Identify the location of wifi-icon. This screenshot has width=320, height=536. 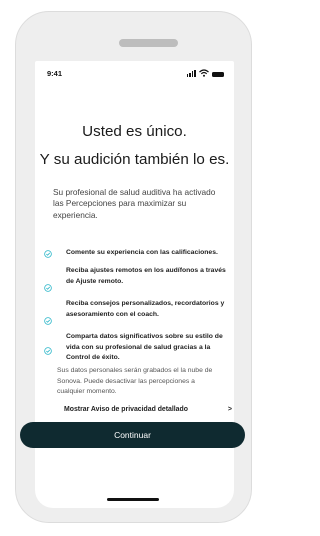
(204, 73).